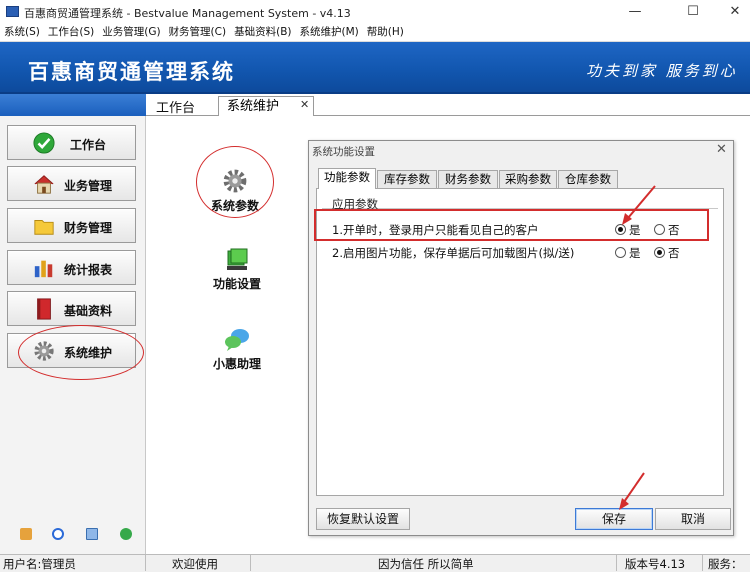 The width and height of the screenshot is (750, 572). I want to click on option2-no-radio, so click(659, 252).